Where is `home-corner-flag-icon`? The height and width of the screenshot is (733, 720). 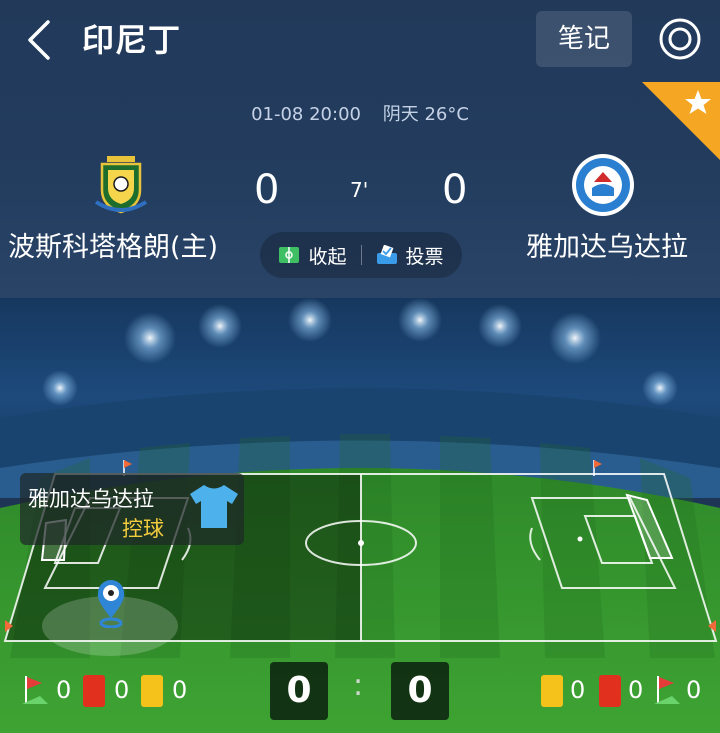
home-corner-flag-icon is located at coordinates (35, 690).